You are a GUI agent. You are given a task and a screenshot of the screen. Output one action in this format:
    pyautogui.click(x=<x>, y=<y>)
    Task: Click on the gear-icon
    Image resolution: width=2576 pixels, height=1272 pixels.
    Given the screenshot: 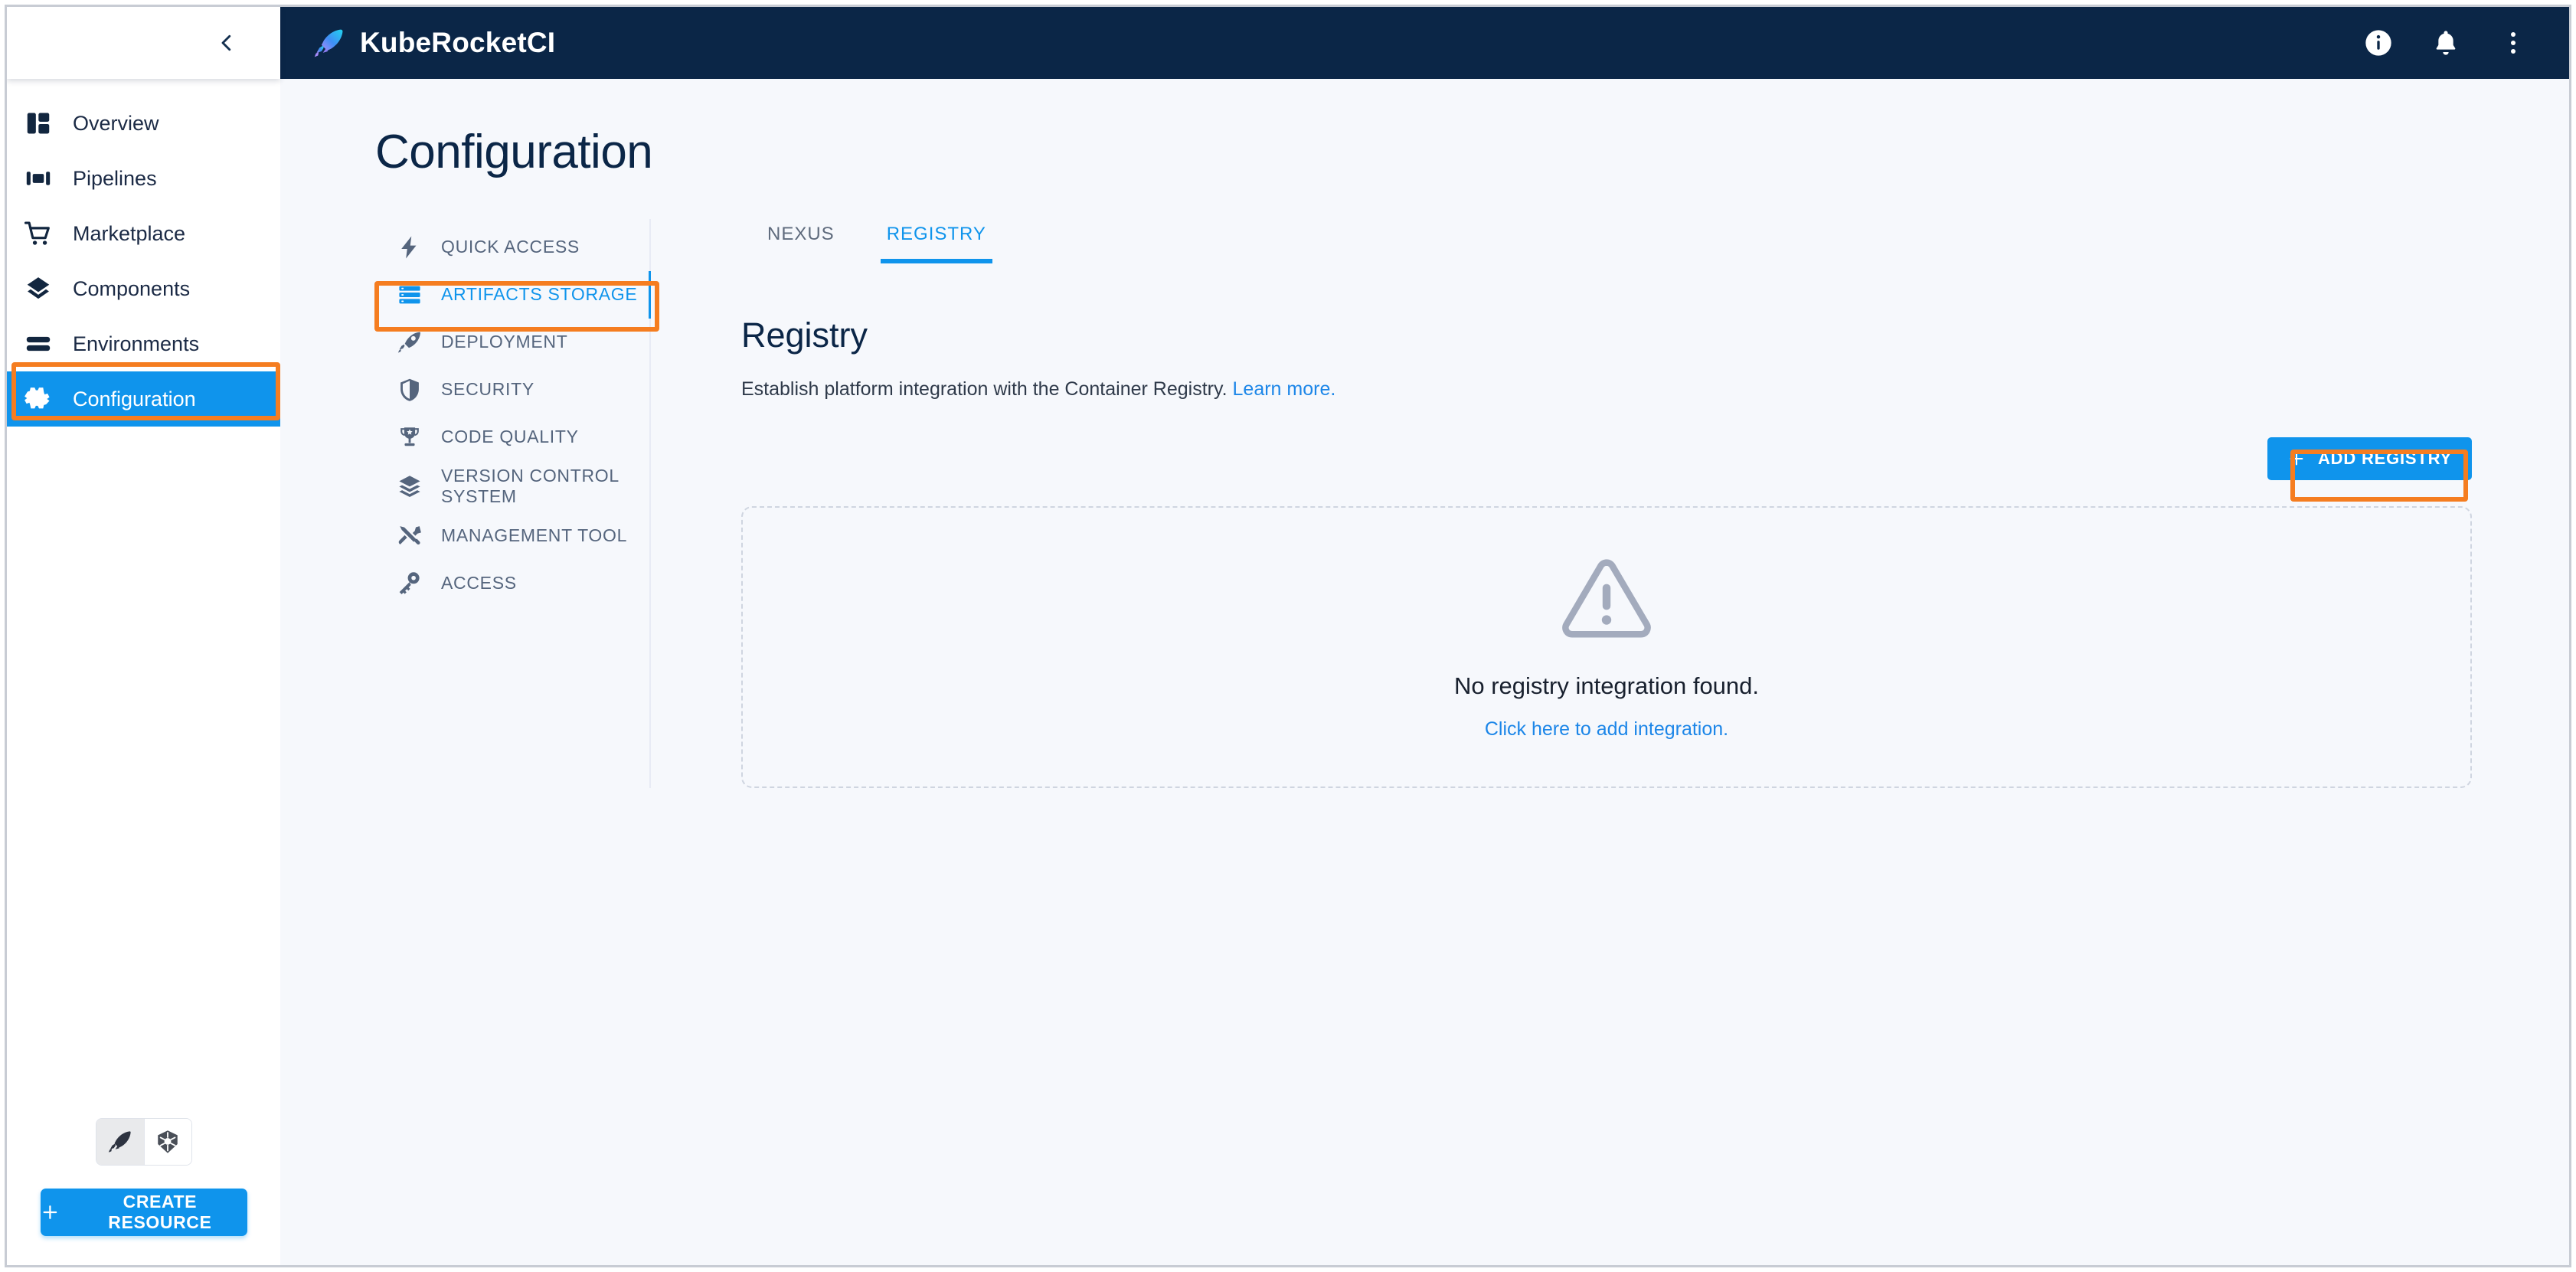 What is the action you would take?
    pyautogui.click(x=37, y=398)
    